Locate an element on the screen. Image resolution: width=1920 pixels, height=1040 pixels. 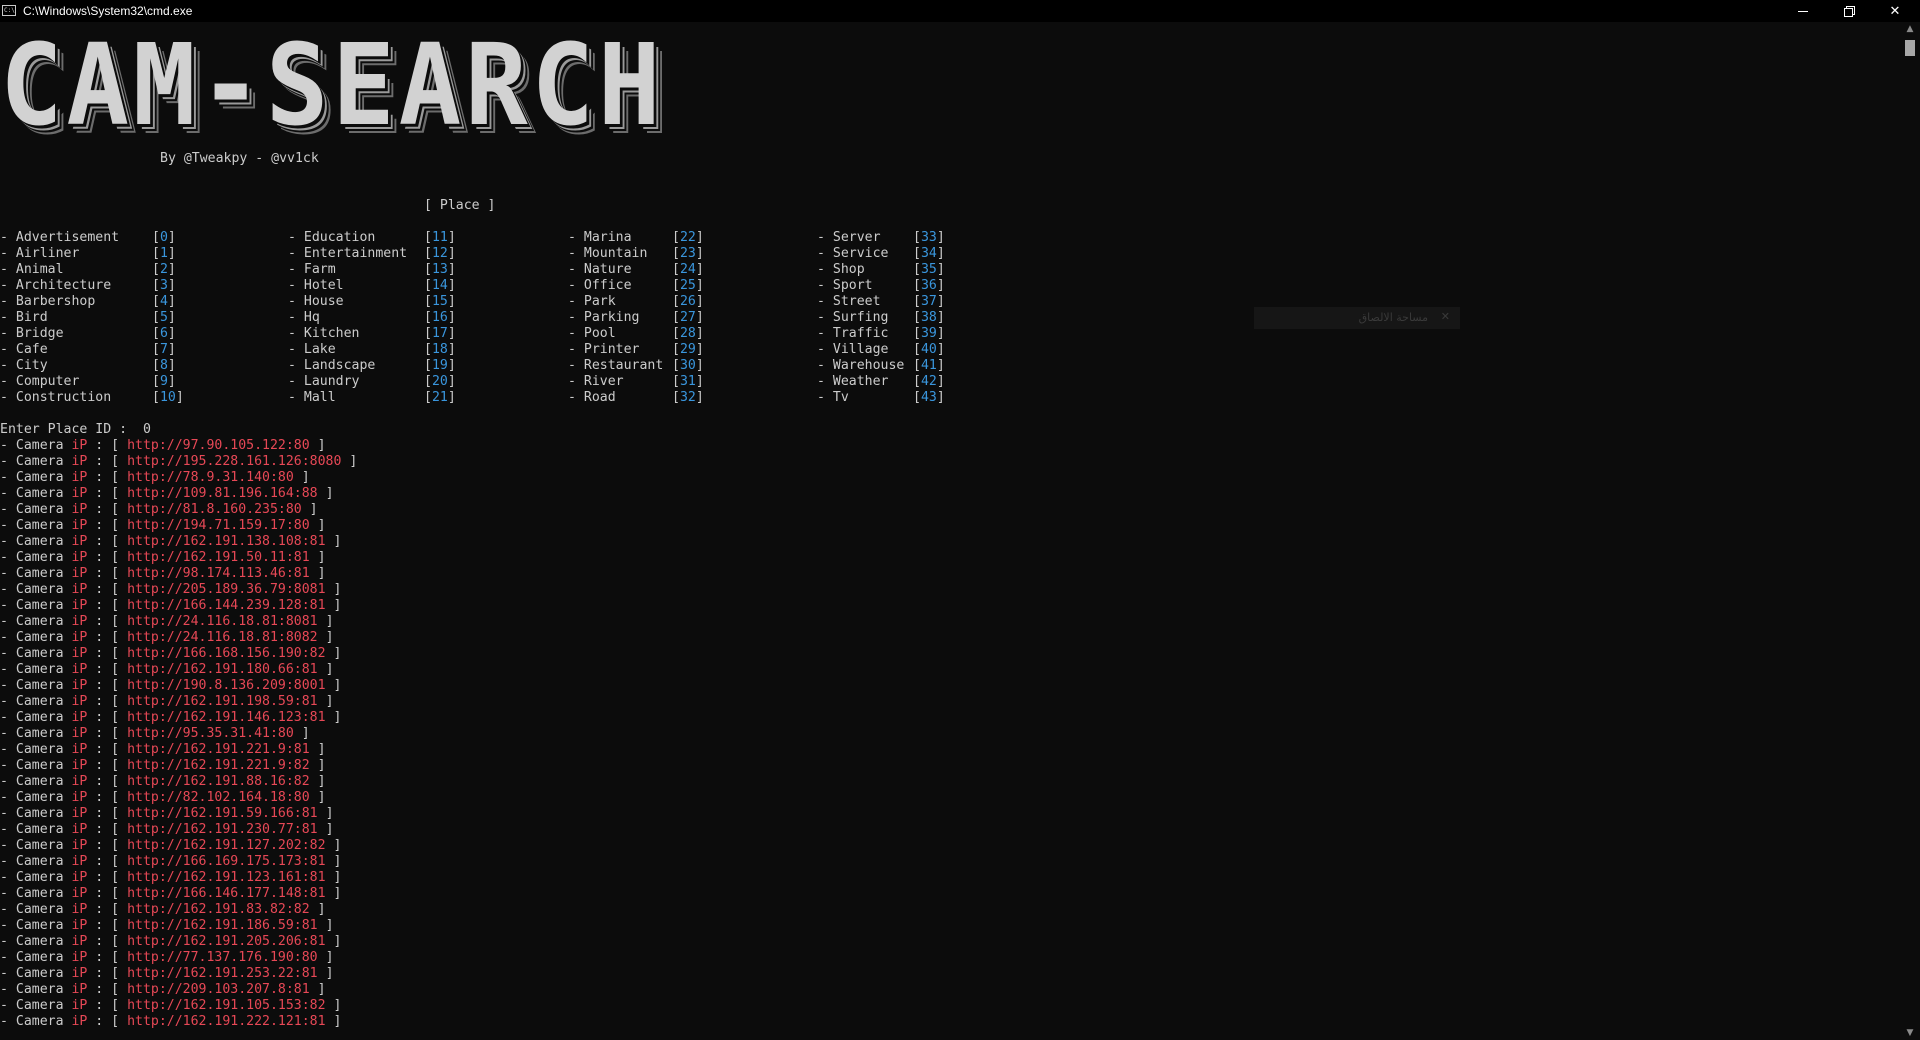
overlay-label: مساحة الالصاق is located at coordinates (1393, 317).